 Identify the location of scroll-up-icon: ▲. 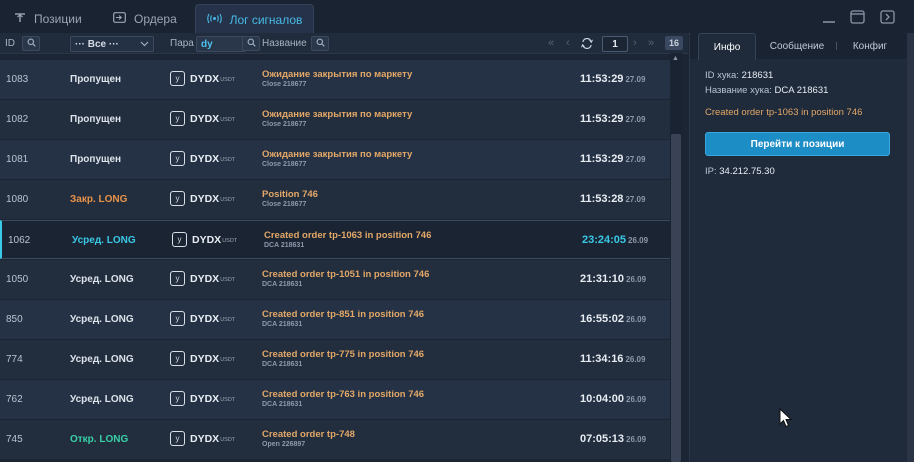
(675, 58).